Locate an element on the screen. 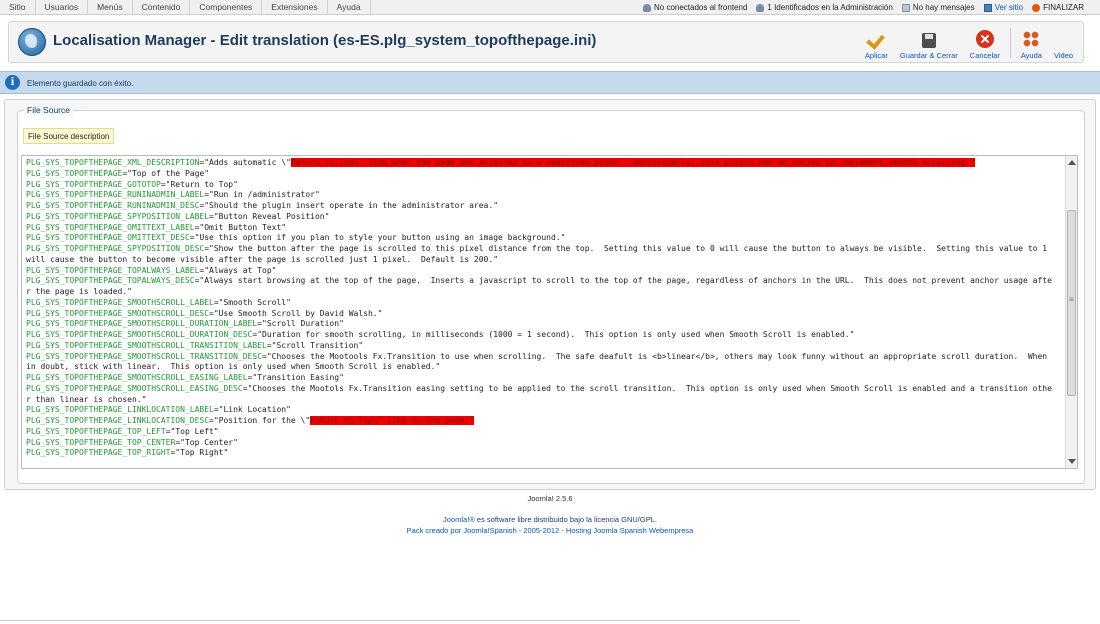 The width and height of the screenshot is (1100, 624). line-value: ="Top Left" is located at coordinates (192, 431).